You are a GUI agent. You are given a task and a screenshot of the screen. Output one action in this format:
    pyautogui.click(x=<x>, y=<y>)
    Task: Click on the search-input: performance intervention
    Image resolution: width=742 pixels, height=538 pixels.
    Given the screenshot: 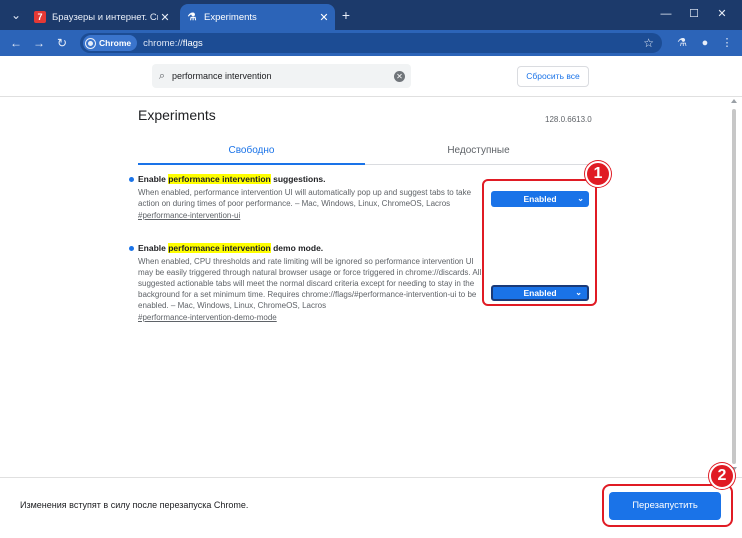 What is the action you would take?
    pyautogui.click(x=283, y=76)
    